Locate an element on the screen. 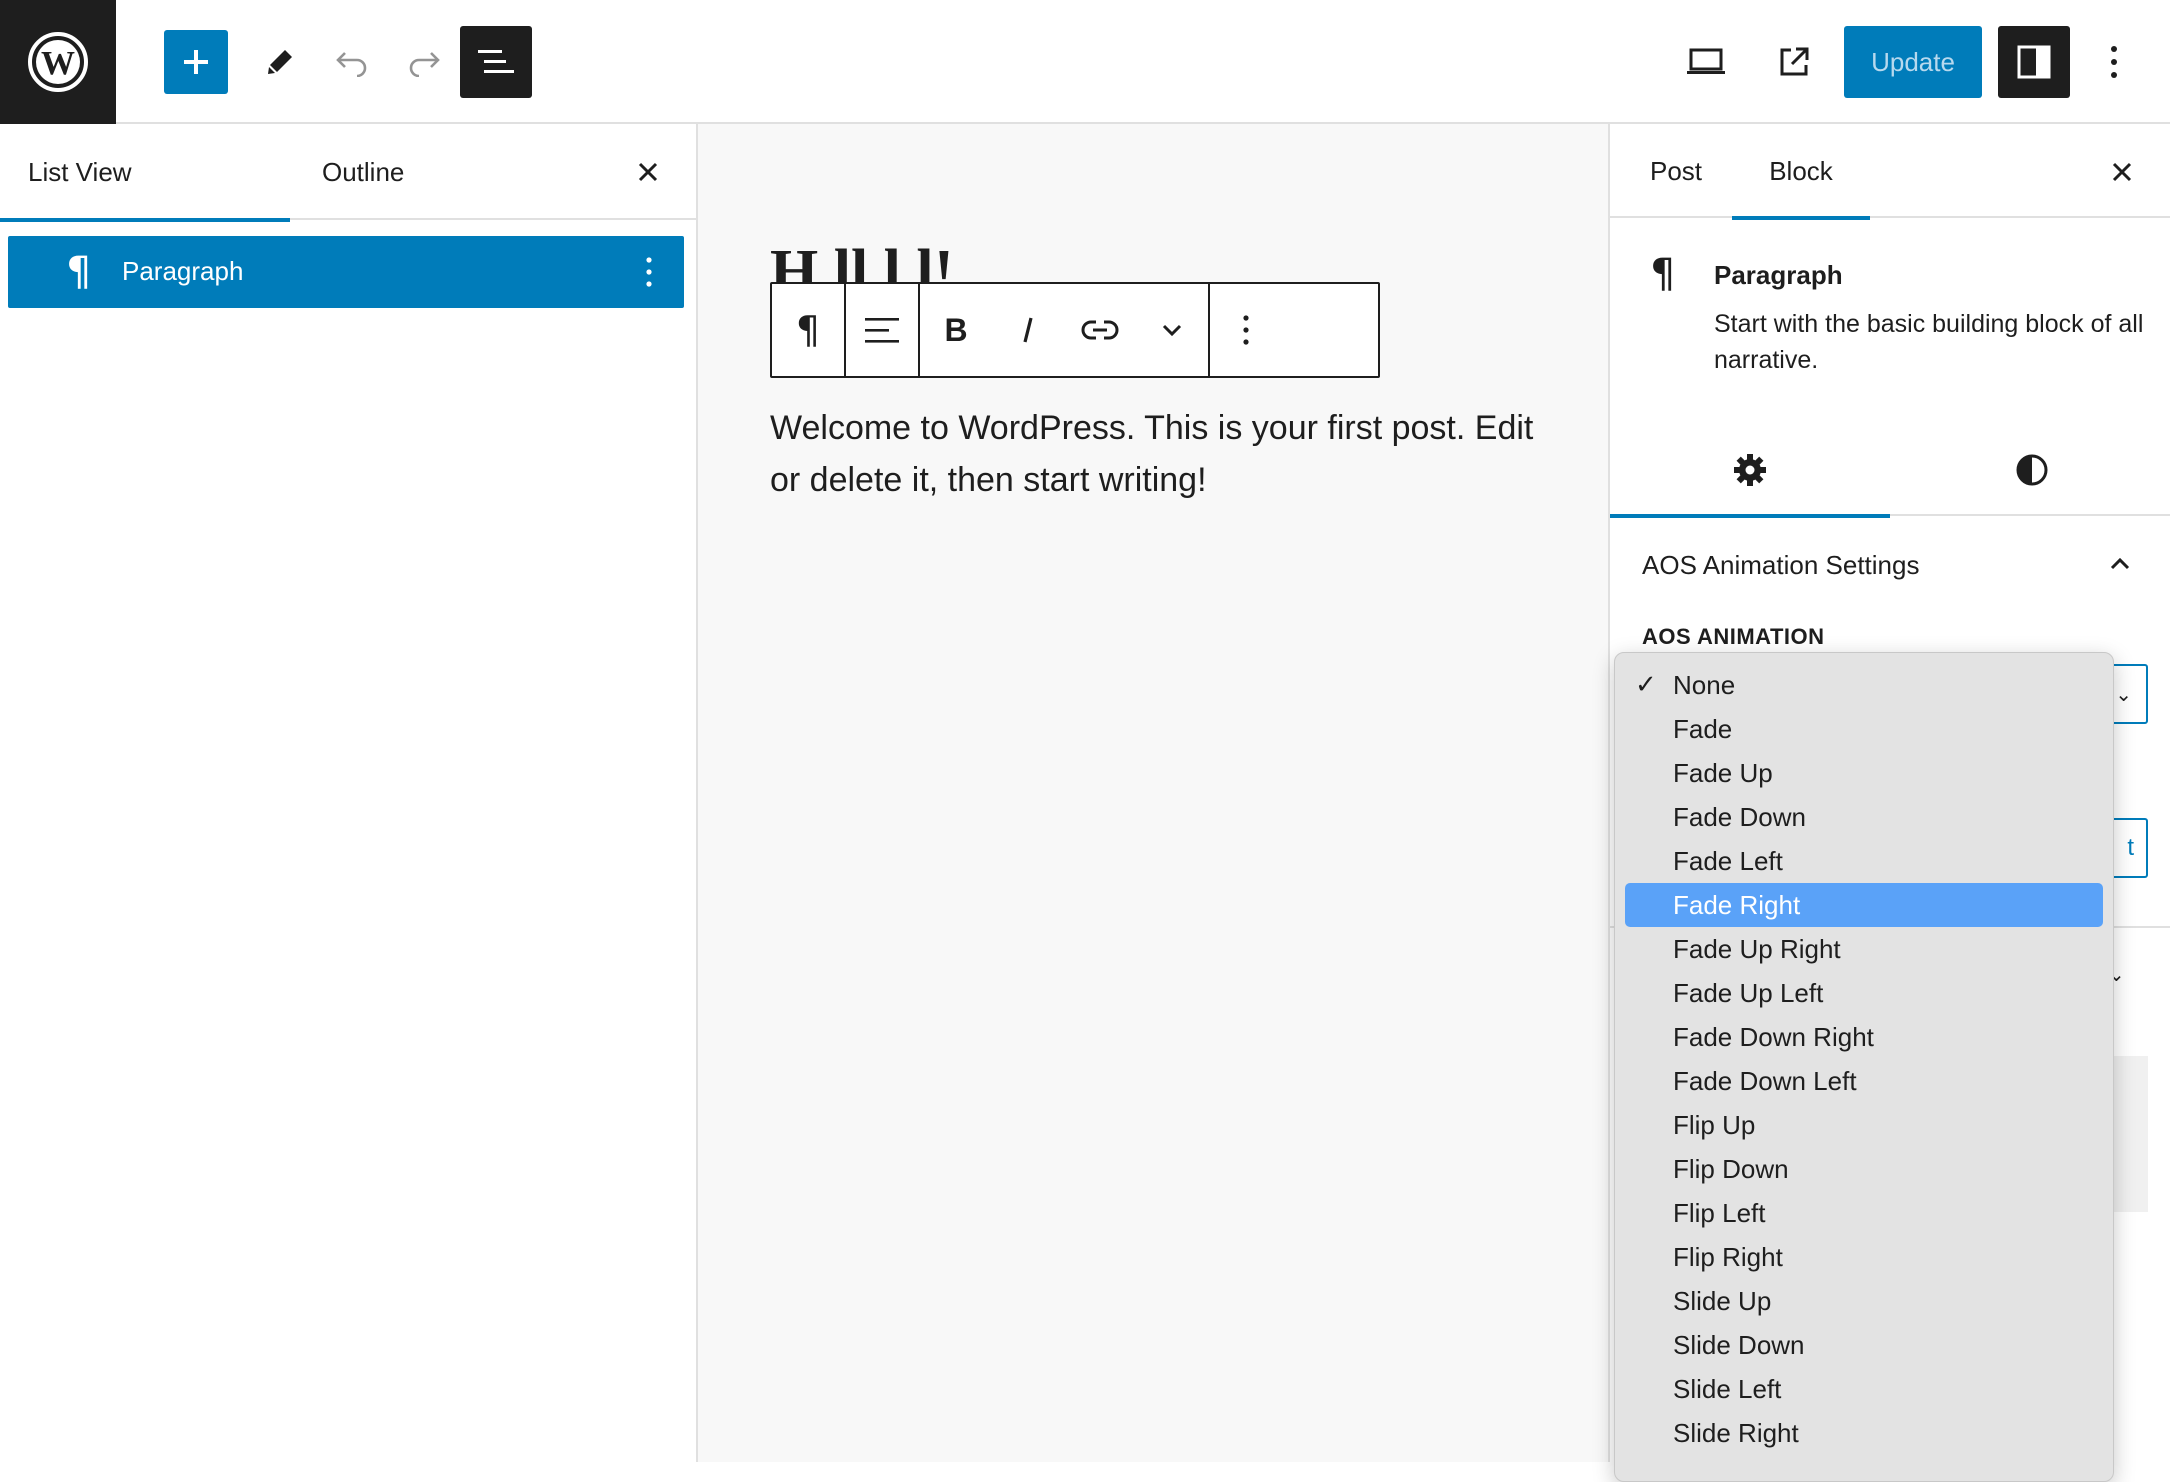 The height and width of the screenshot is (1482, 2170). close-icon is located at coordinates (2122, 172).